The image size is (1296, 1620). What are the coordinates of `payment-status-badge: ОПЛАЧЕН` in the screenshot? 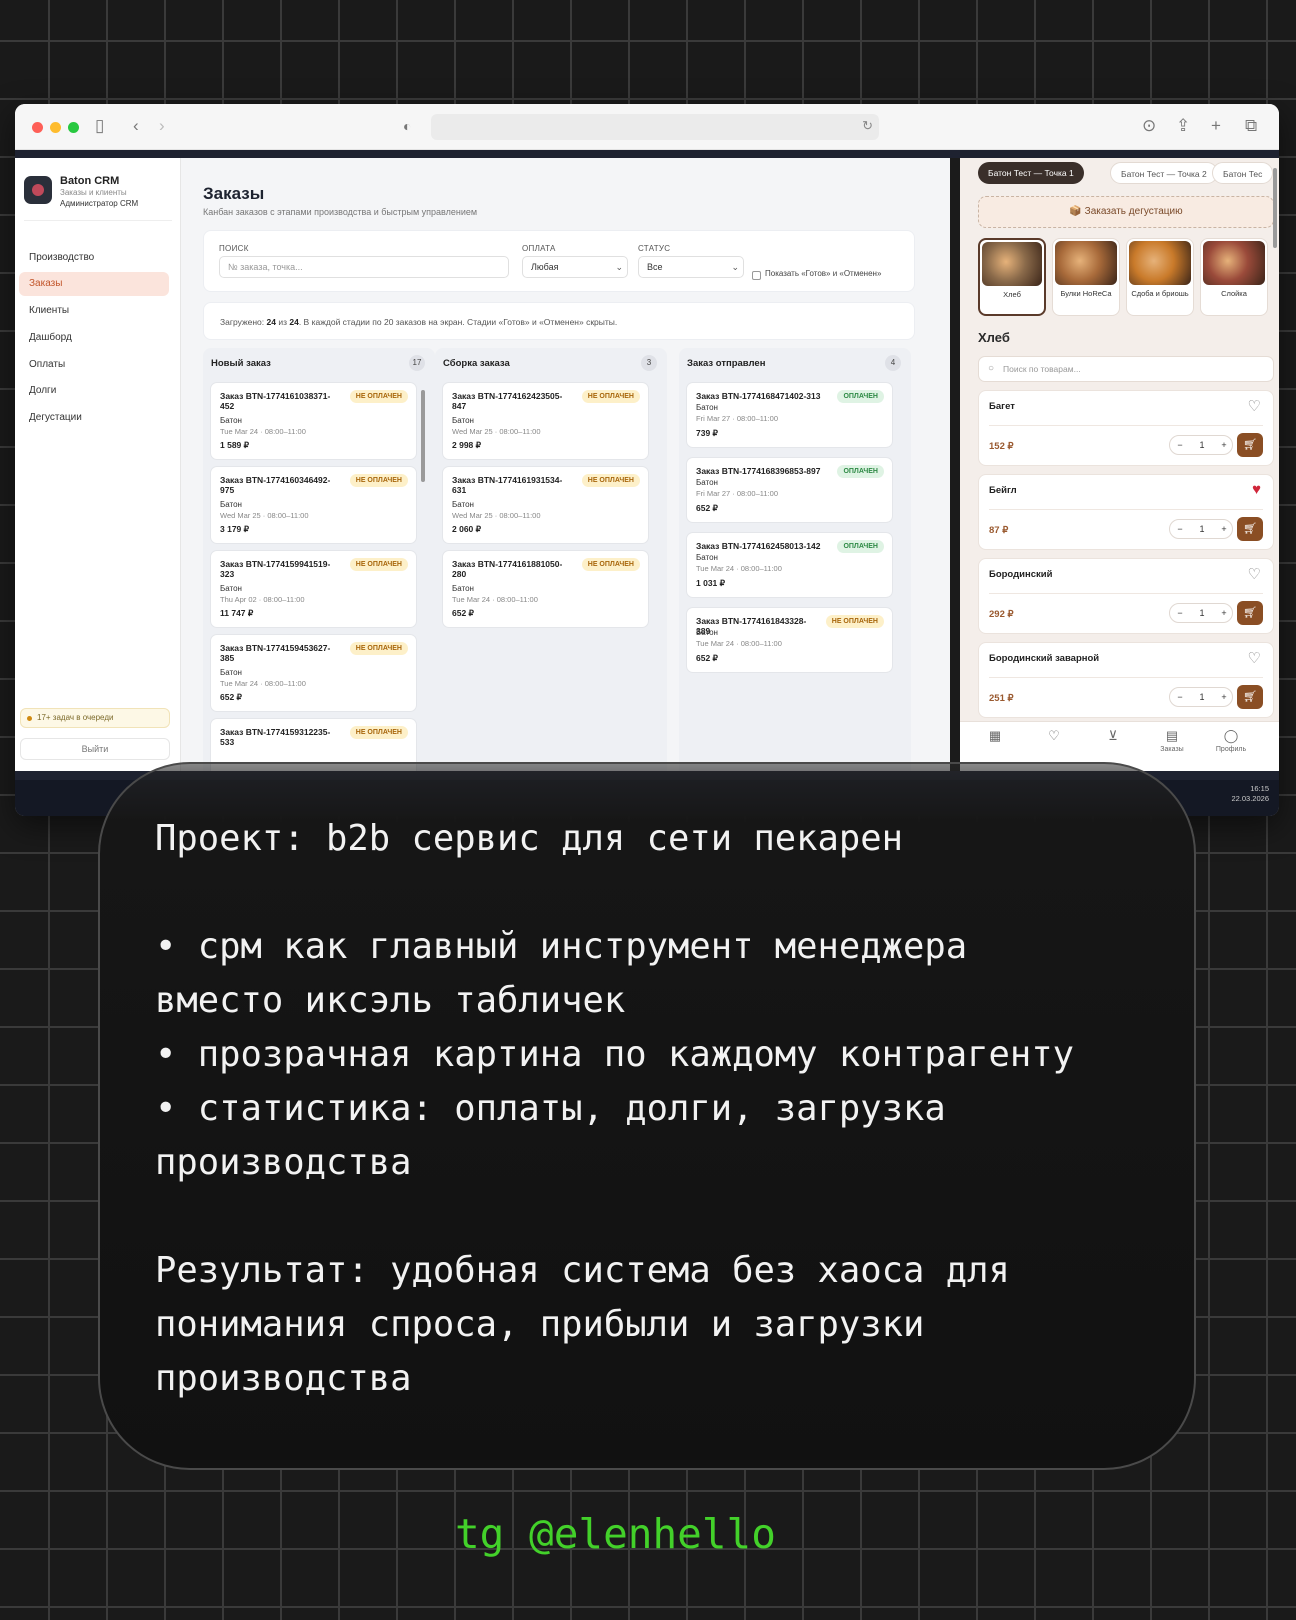 It's located at (860, 546).